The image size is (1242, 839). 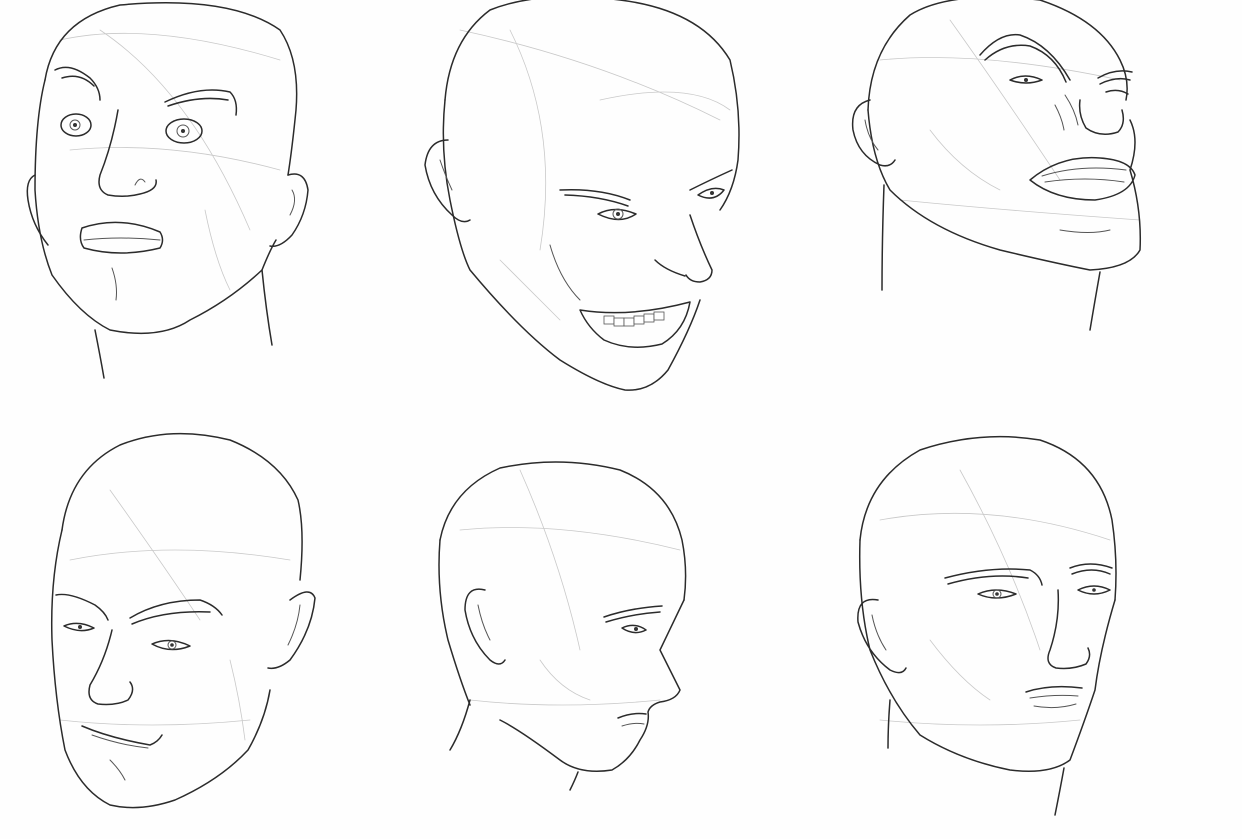 What do you see at coordinates (987, 625) in the screenshot?
I see `head-sketch-worried` at bounding box center [987, 625].